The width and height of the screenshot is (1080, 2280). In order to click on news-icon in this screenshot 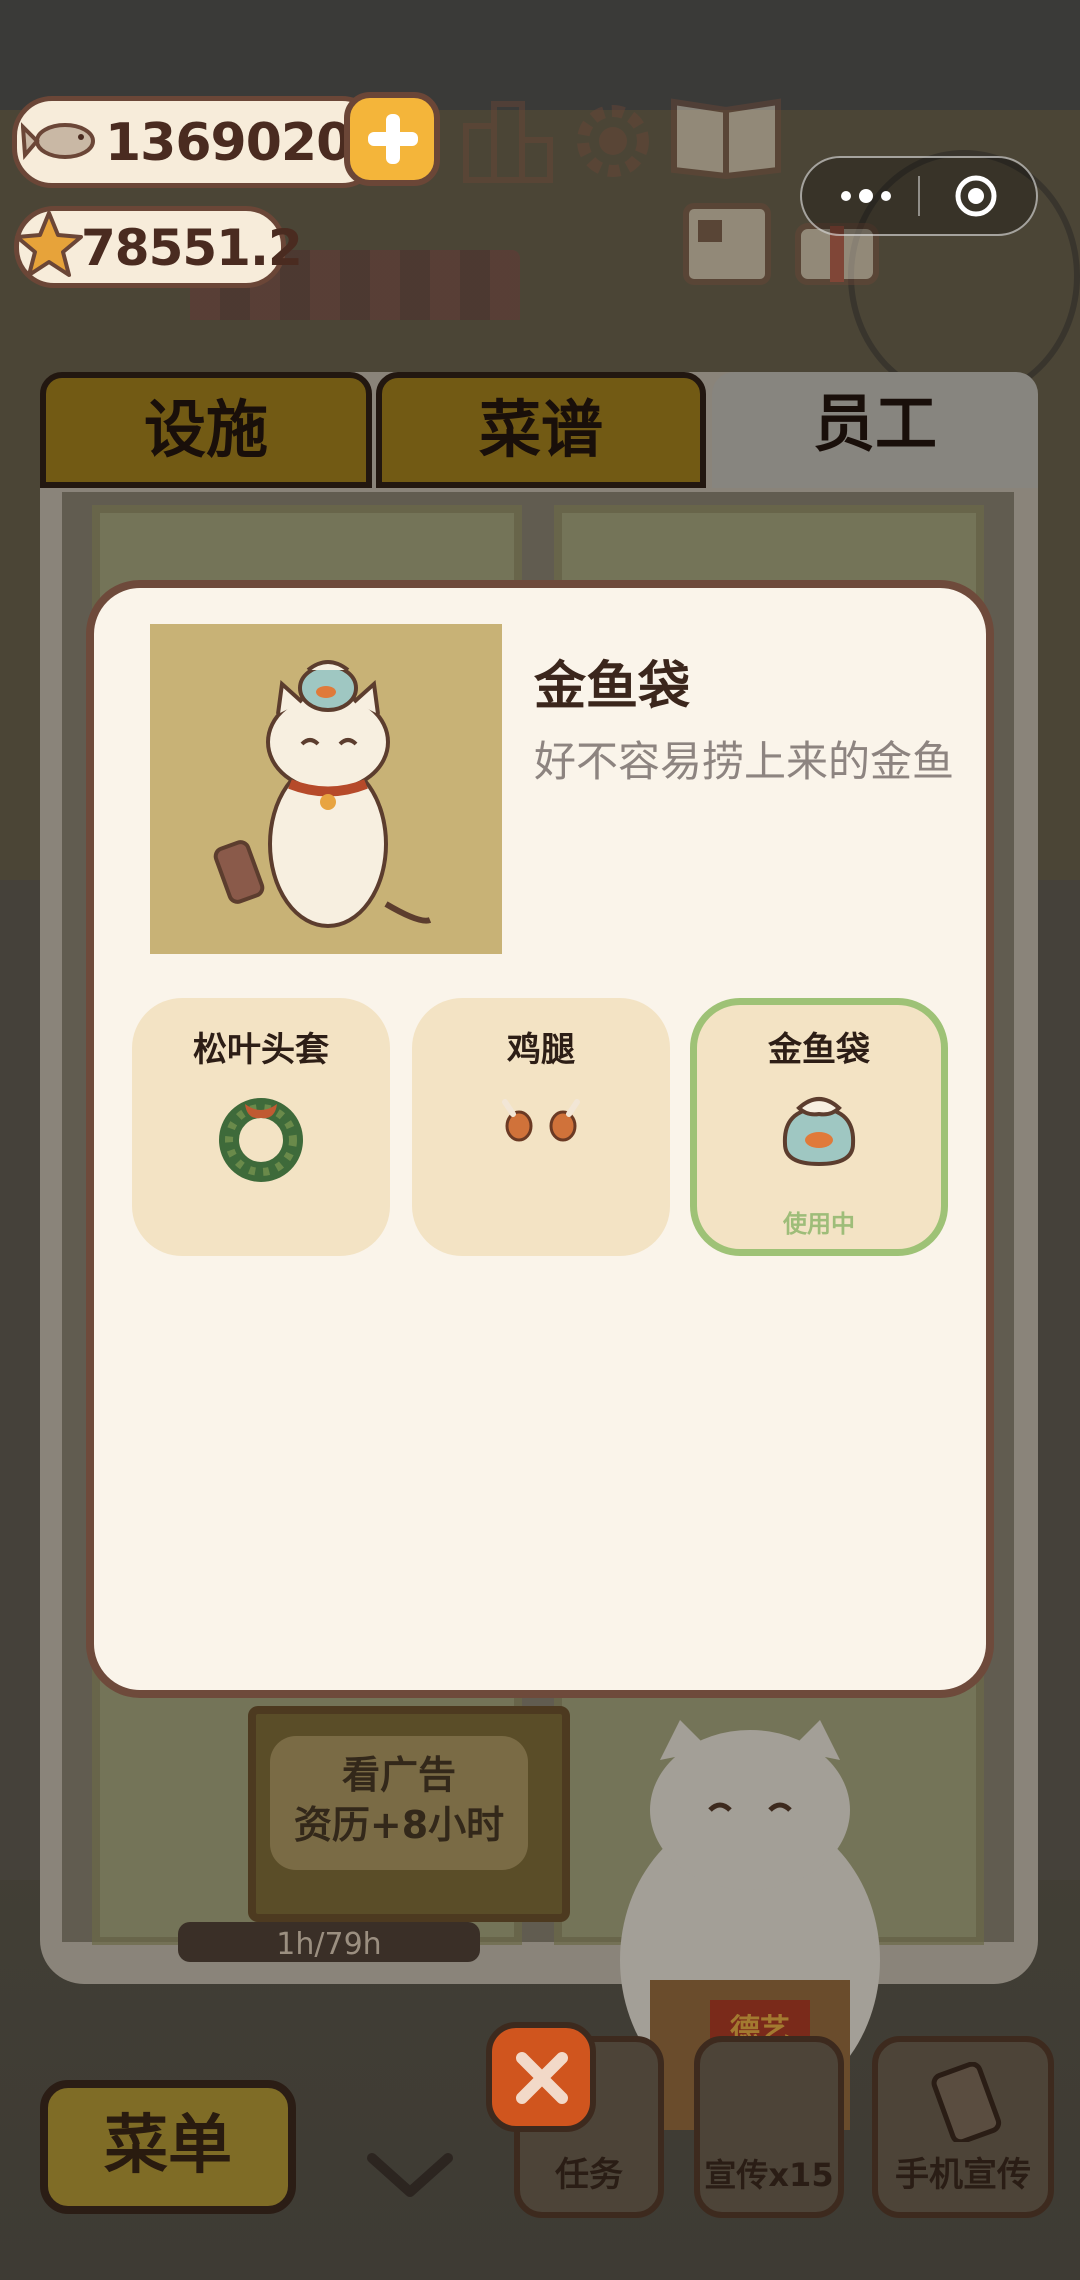, I will do `click(727, 244)`.